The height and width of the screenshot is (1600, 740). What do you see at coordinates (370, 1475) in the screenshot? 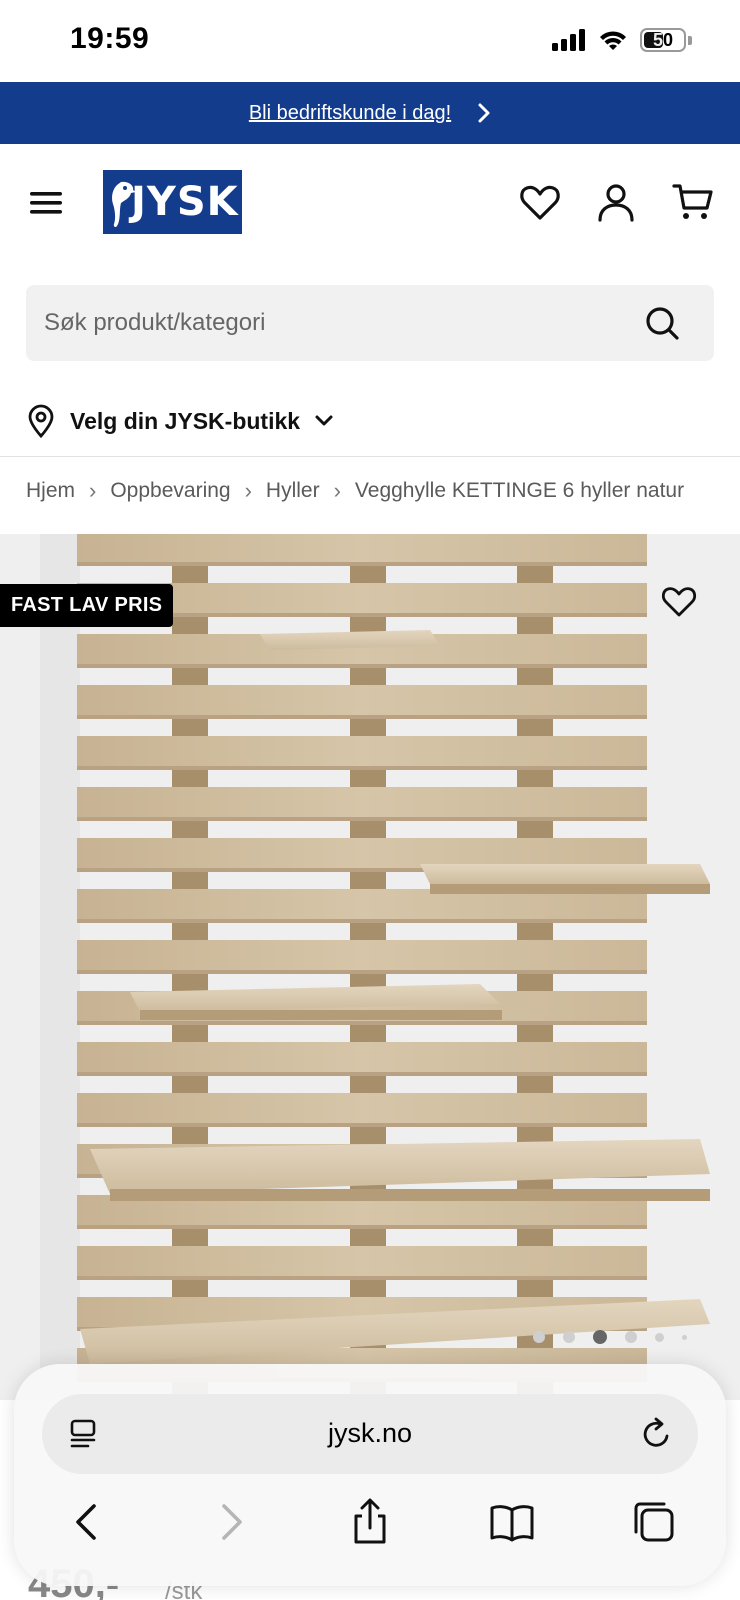
I see `browser-toolbar: jysk.no` at bounding box center [370, 1475].